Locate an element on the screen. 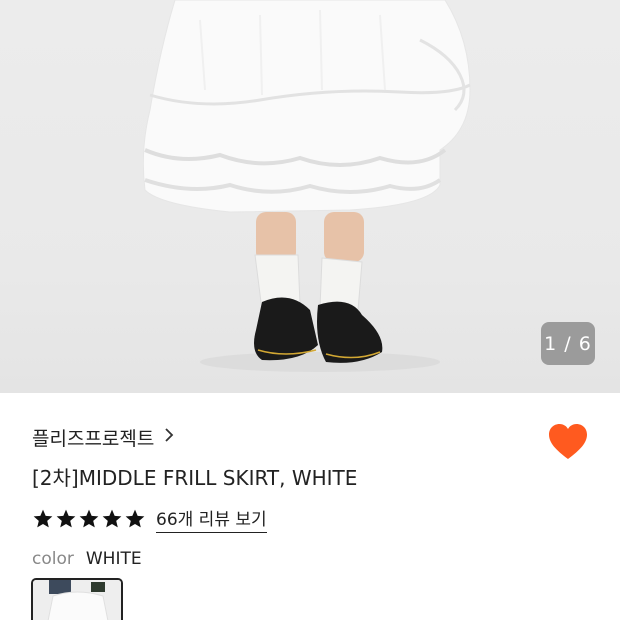 Image resolution: width=620 pixels, height=620 pixels. color-swatch-white is located at coordinates (77, 599).